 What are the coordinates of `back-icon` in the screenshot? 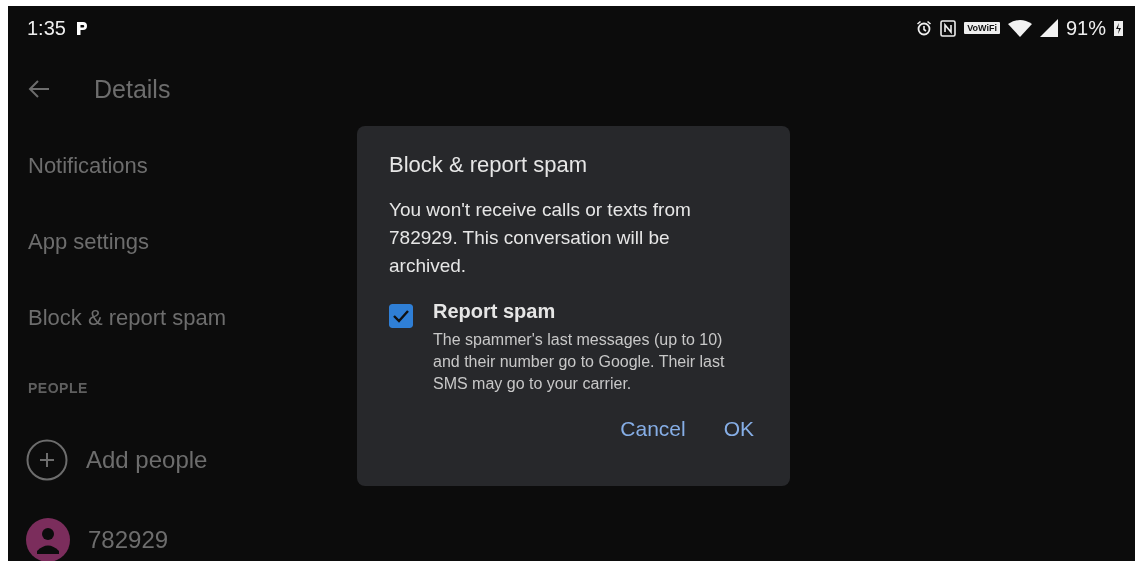 It's located at (39, 89).